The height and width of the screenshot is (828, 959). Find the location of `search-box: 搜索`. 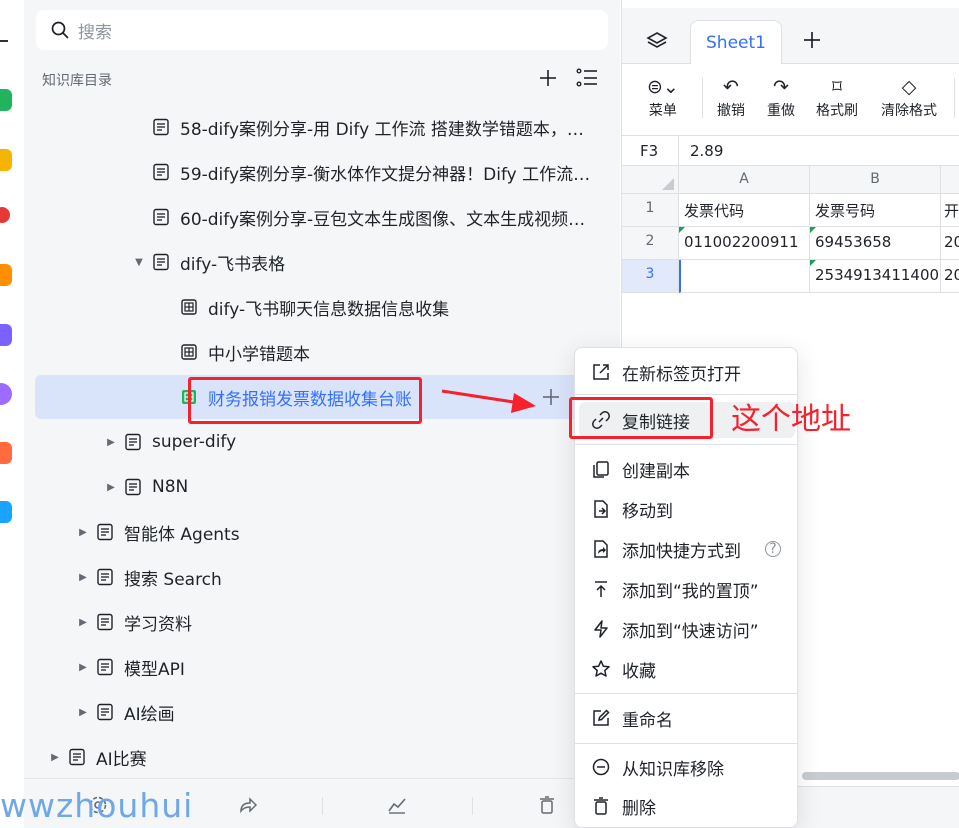

search-box: 搜索 is located at coordinates (322, 30).